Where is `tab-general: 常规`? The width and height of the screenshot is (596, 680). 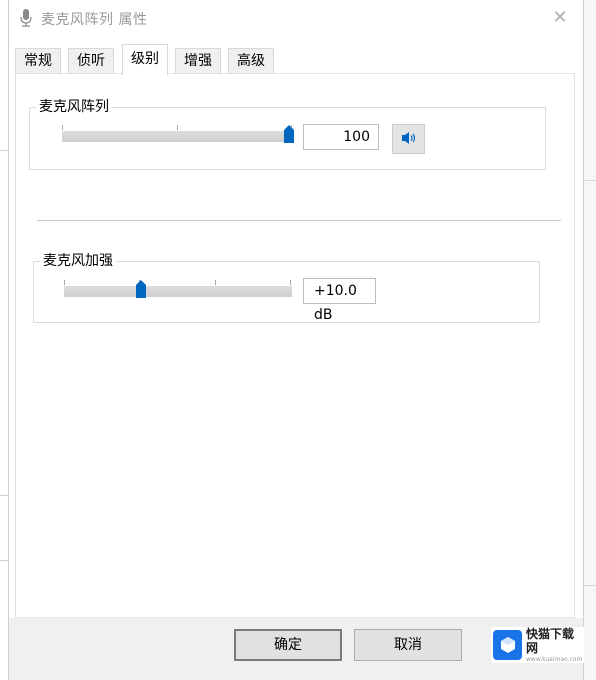
tab-general: 常规 is located at coordinates (38, 61).